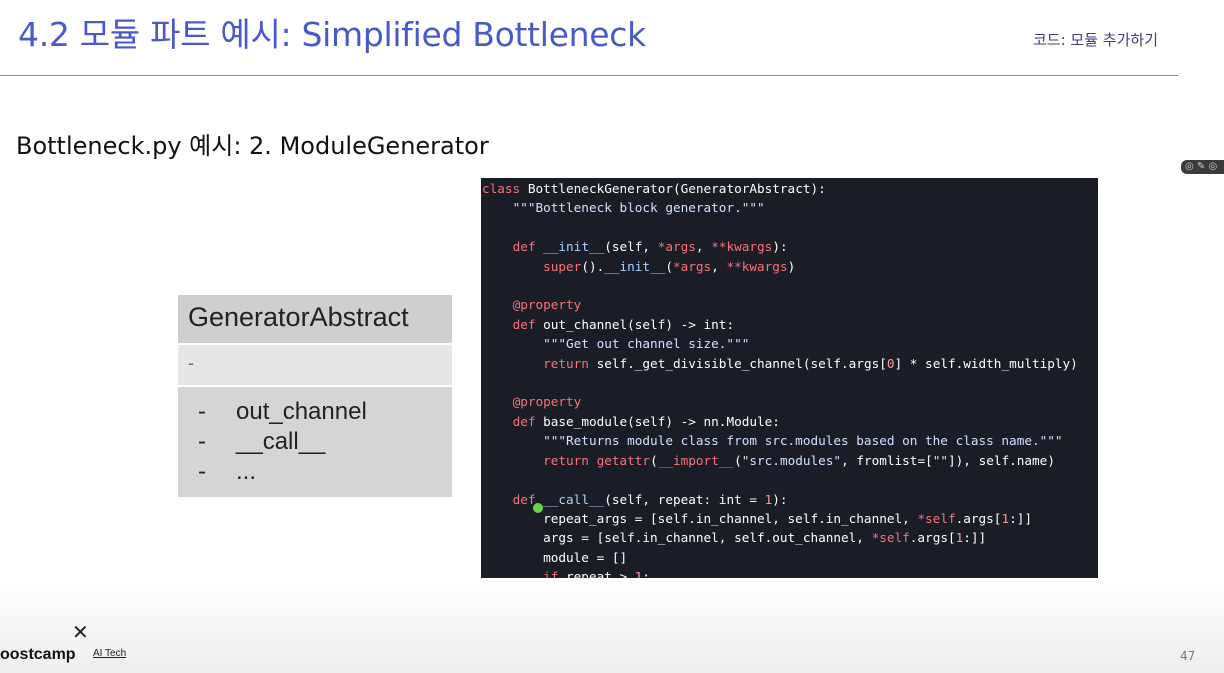 This screenshot has height=673, width=1224. I want to click on slide-title: 4.2 모듈 파트 예시: Simplified Bottleneck, so click(332, 34).